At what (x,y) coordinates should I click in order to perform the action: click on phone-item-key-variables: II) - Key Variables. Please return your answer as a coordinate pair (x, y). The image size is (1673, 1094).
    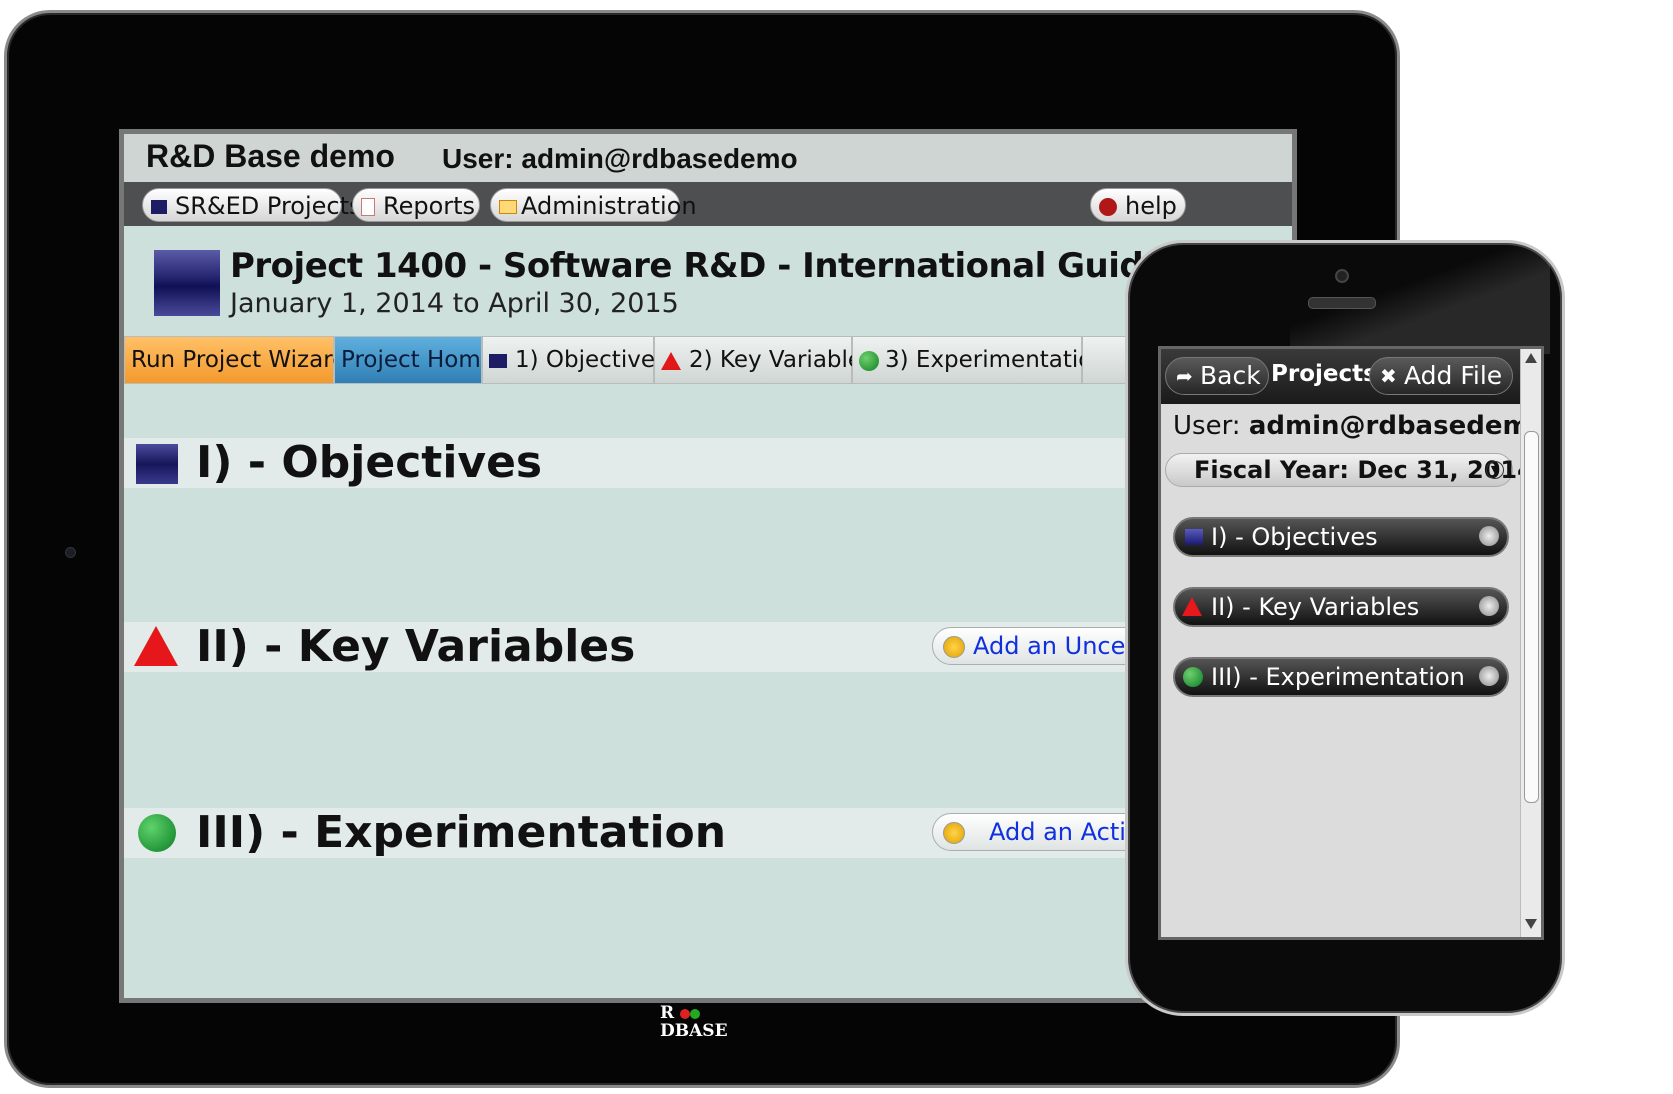
    Looking at the image, I should click on (1341, 607).